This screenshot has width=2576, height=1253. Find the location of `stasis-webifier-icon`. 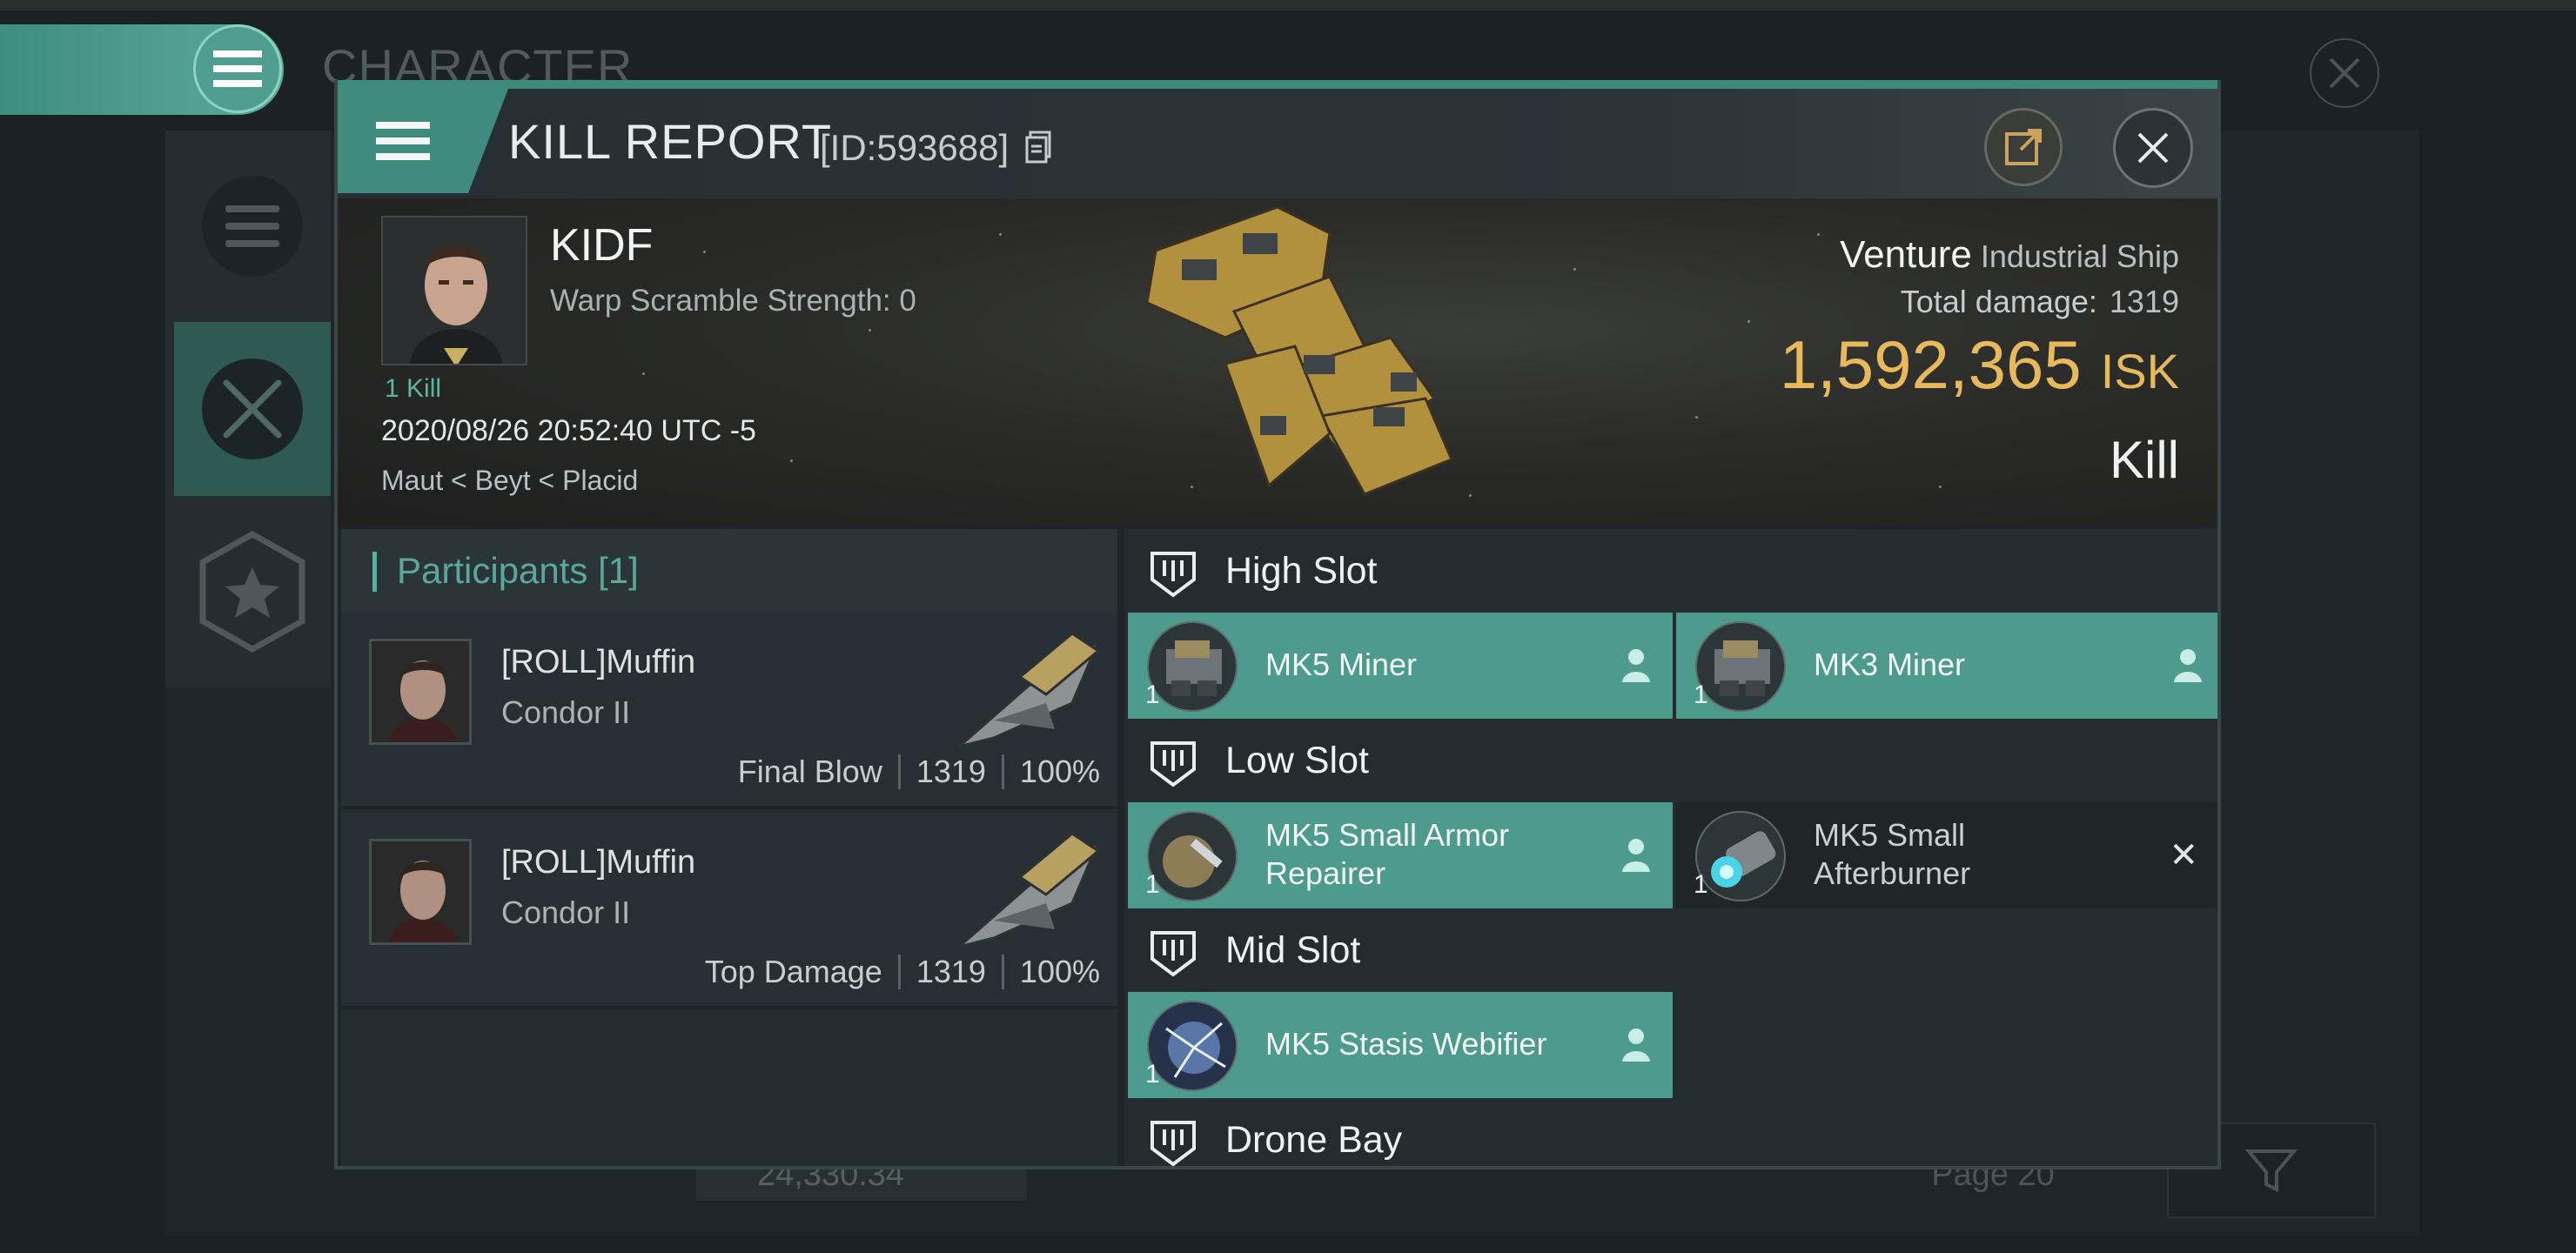

stasis-webifier-icon is located at coordinates (1192, 1046).